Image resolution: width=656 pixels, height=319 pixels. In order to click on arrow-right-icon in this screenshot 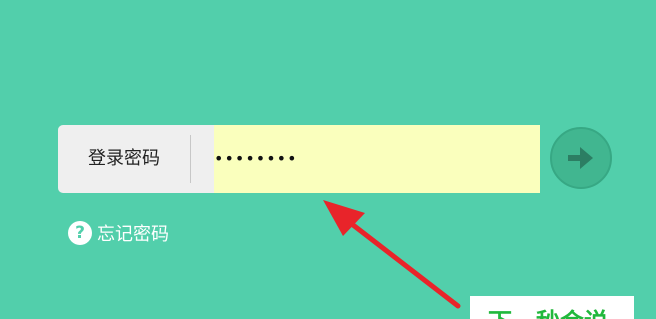, I will do `click(580, 158)`.